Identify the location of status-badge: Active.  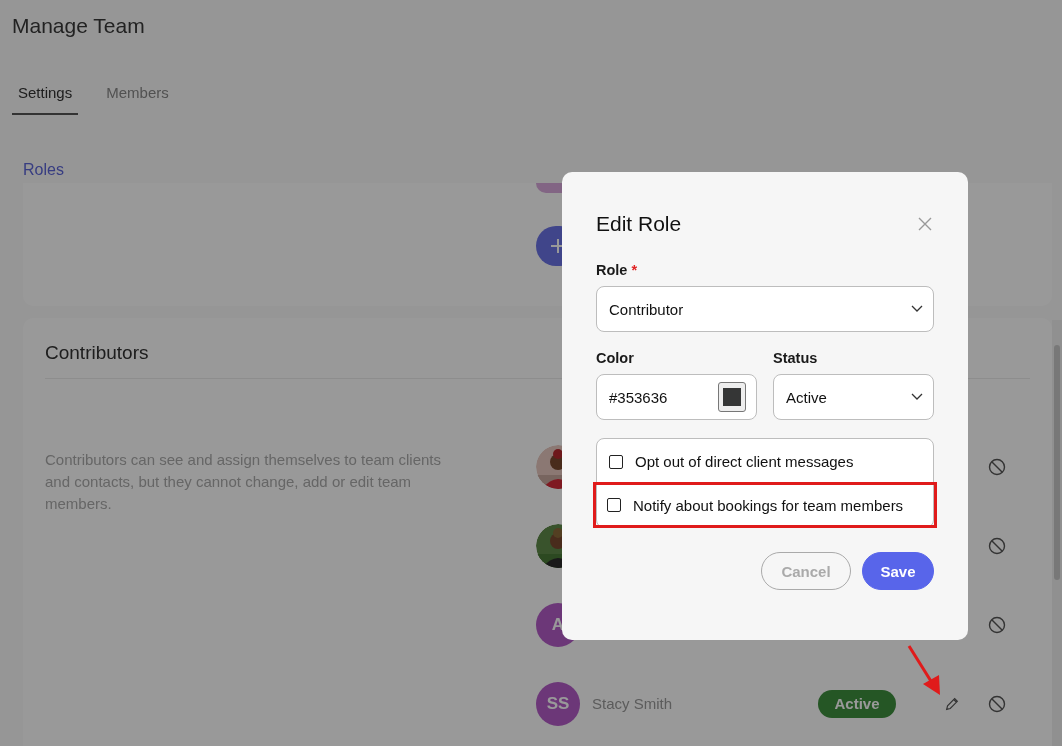
(857, 703).